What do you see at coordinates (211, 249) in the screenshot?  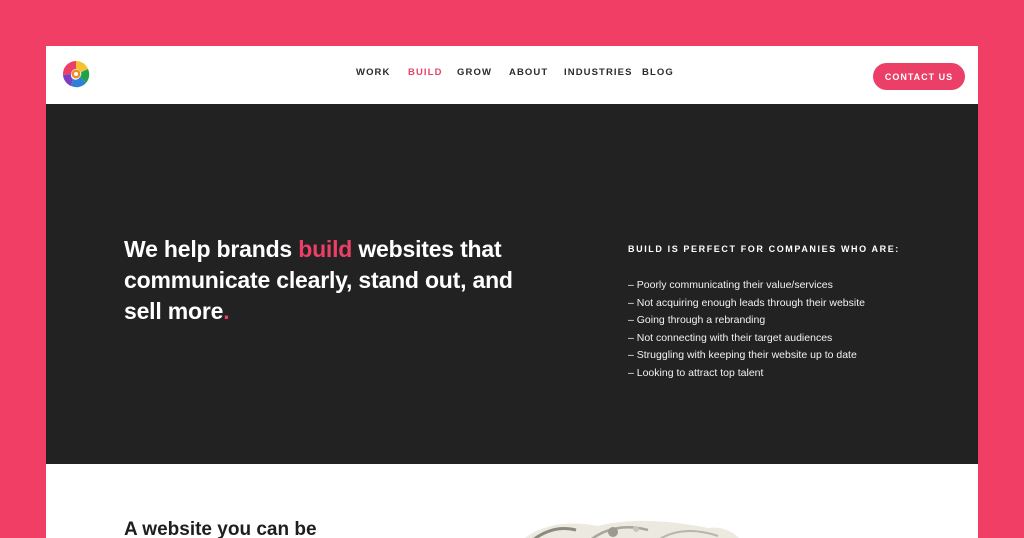 I see `headline-text-before: We help brands` at bounding box center [211, 249].